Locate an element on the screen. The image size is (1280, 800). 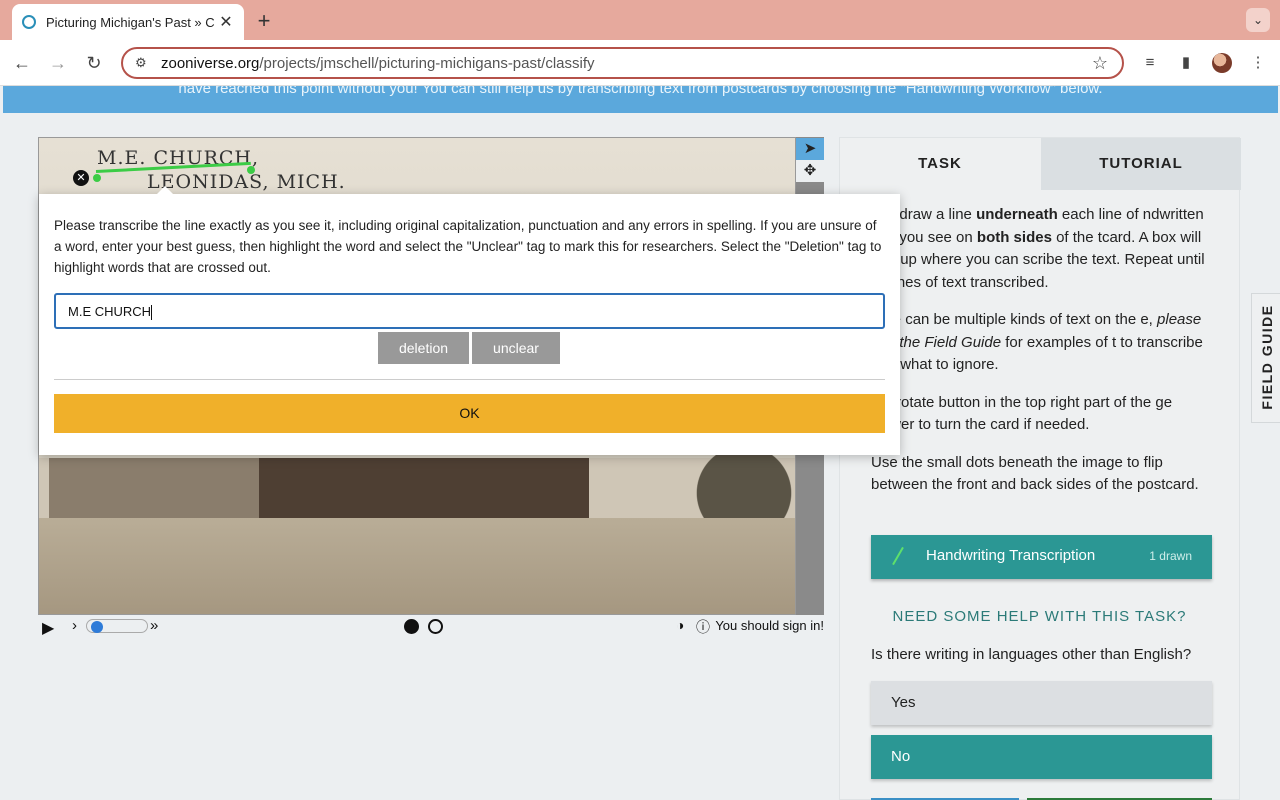
answer-no-button: No is located at coordinates (1041, 757).